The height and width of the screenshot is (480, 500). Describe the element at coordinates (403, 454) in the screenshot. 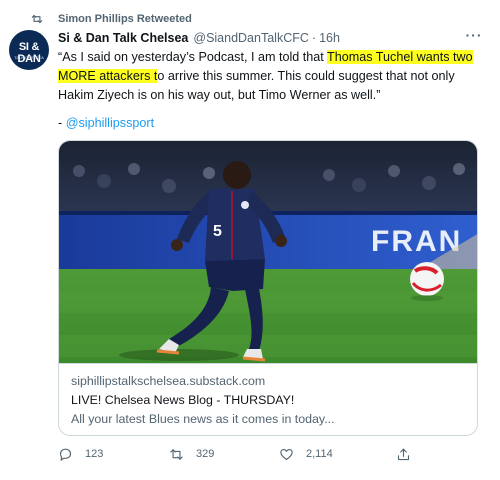

I see `share-icon` at that location.